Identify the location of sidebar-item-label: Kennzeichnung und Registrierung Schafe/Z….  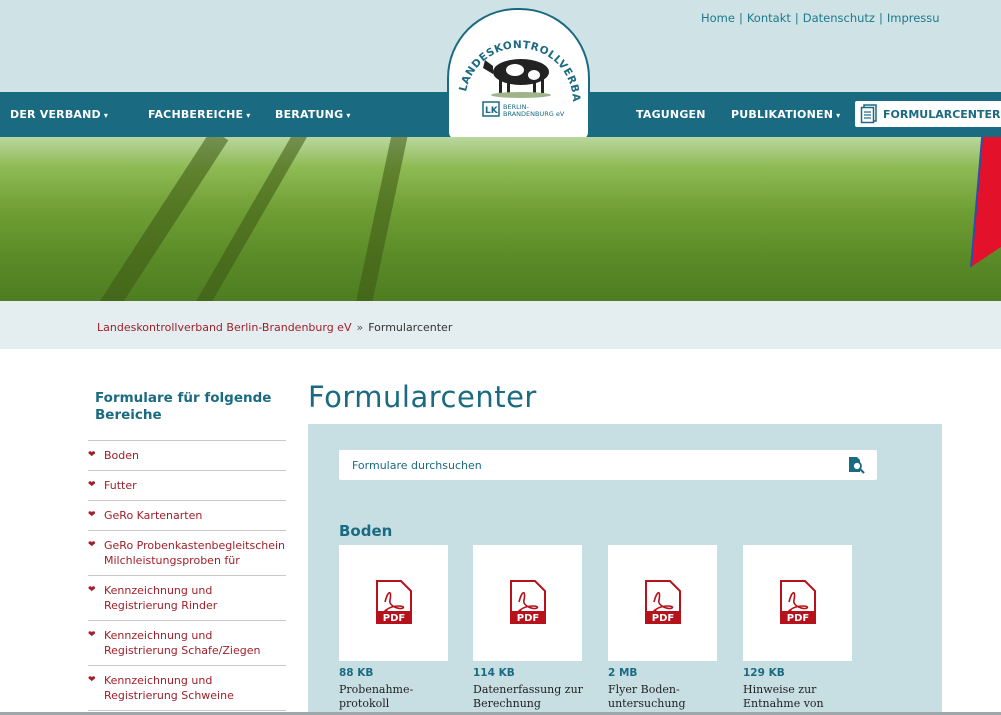
(182, 643).